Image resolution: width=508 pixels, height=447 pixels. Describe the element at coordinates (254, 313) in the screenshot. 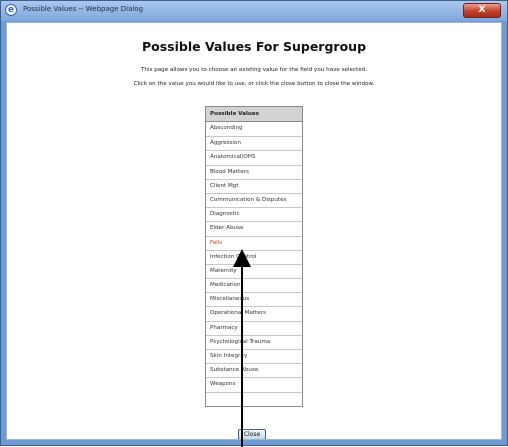

I see `value-row-operational-matters: Operational Matters` at that location.